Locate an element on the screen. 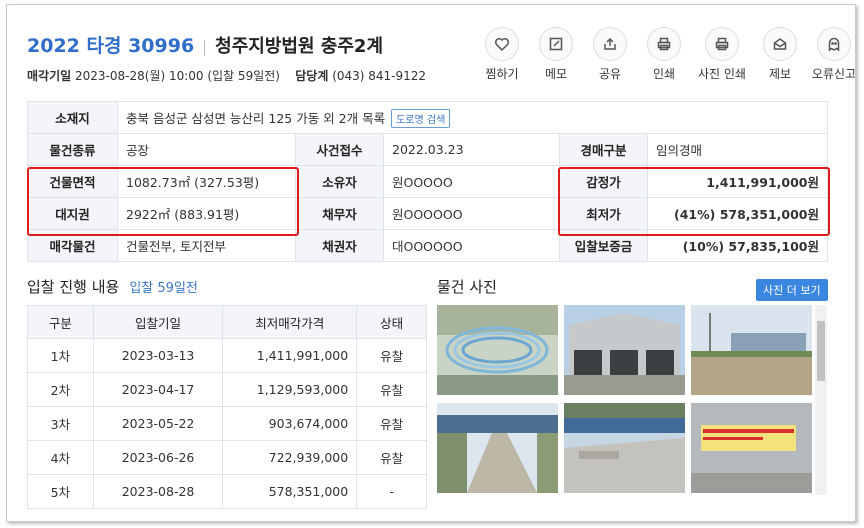 The image size is (864, 528). date-cell: 2023-05-22 is located at coordinates (158, 423).